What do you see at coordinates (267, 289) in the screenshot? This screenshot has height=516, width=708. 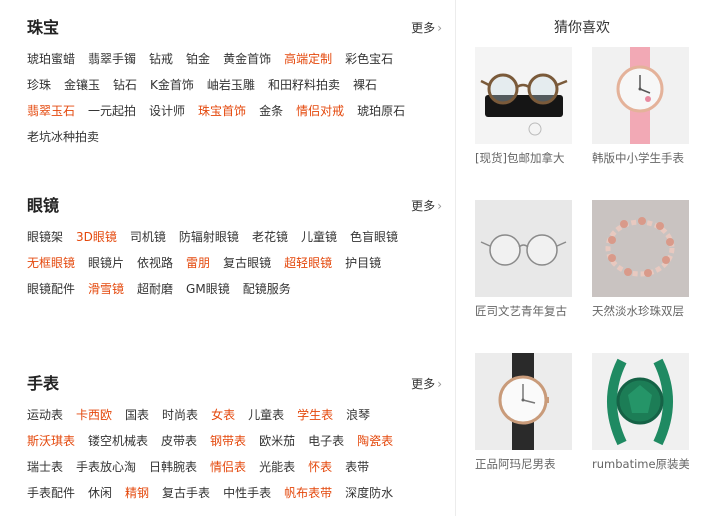 I see `category-link: 配镜服务` at bounding box center [267, 289].